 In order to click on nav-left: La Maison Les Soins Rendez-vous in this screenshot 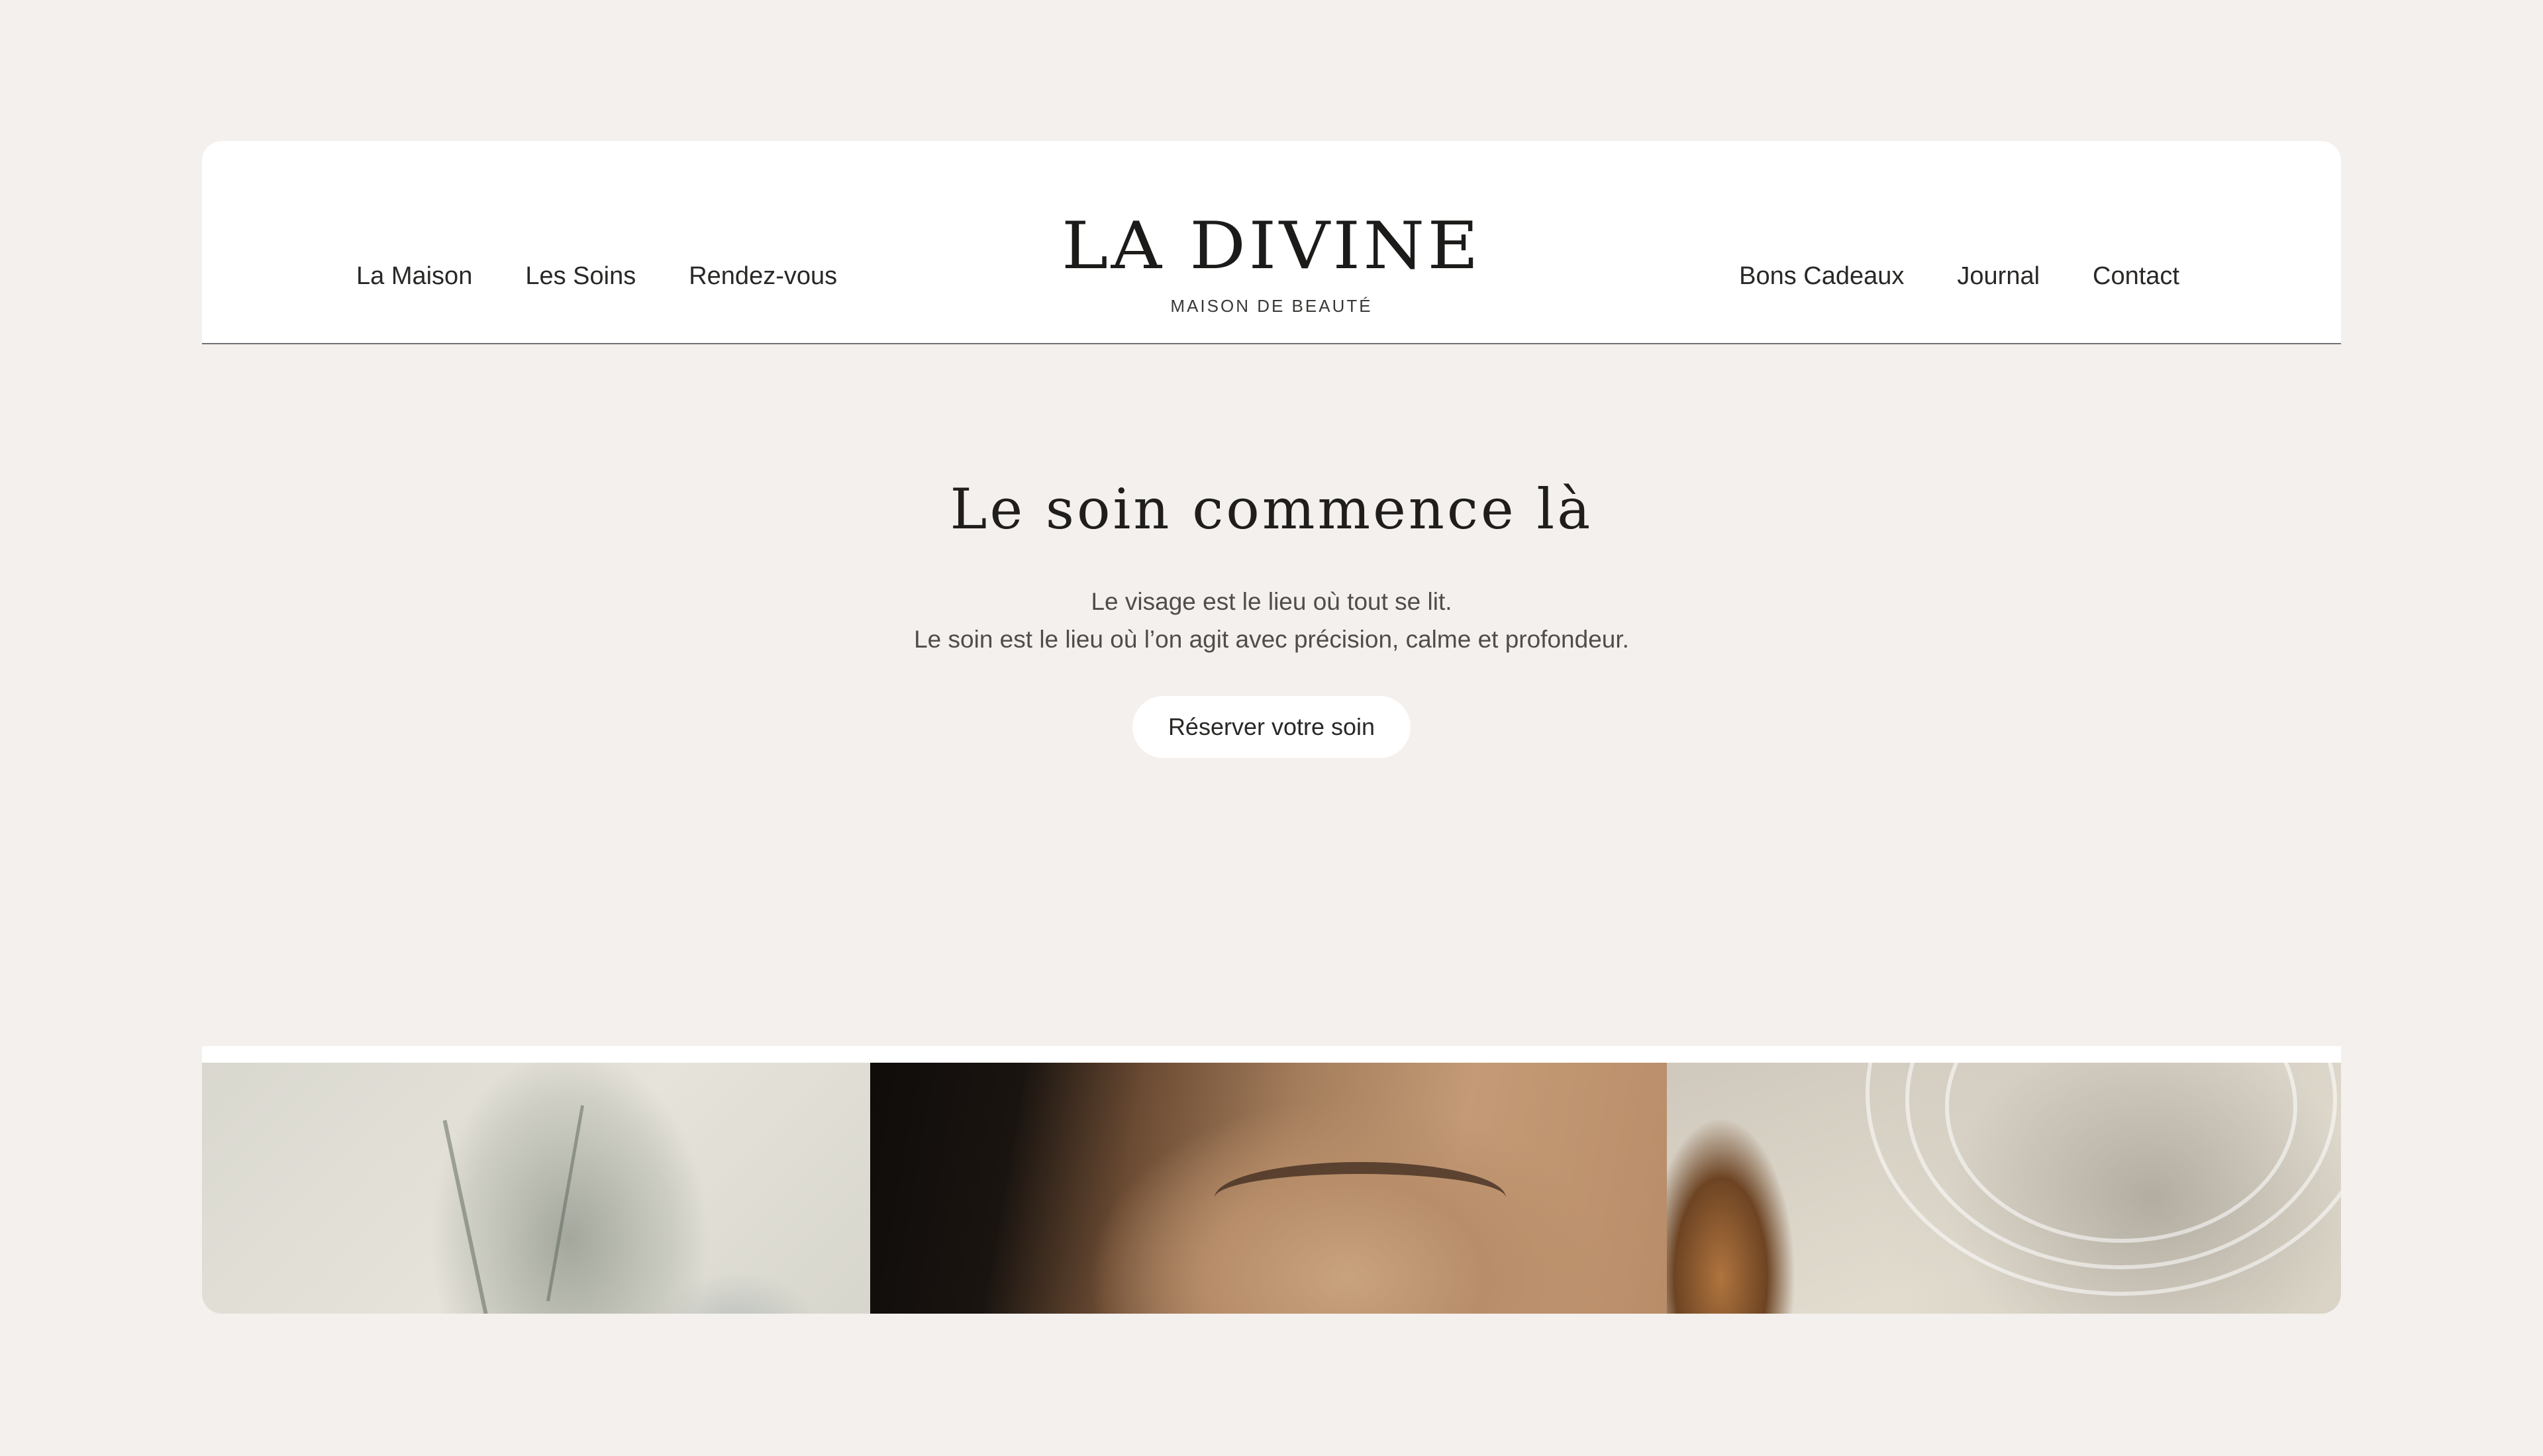, I will do `click(596, 276)`.